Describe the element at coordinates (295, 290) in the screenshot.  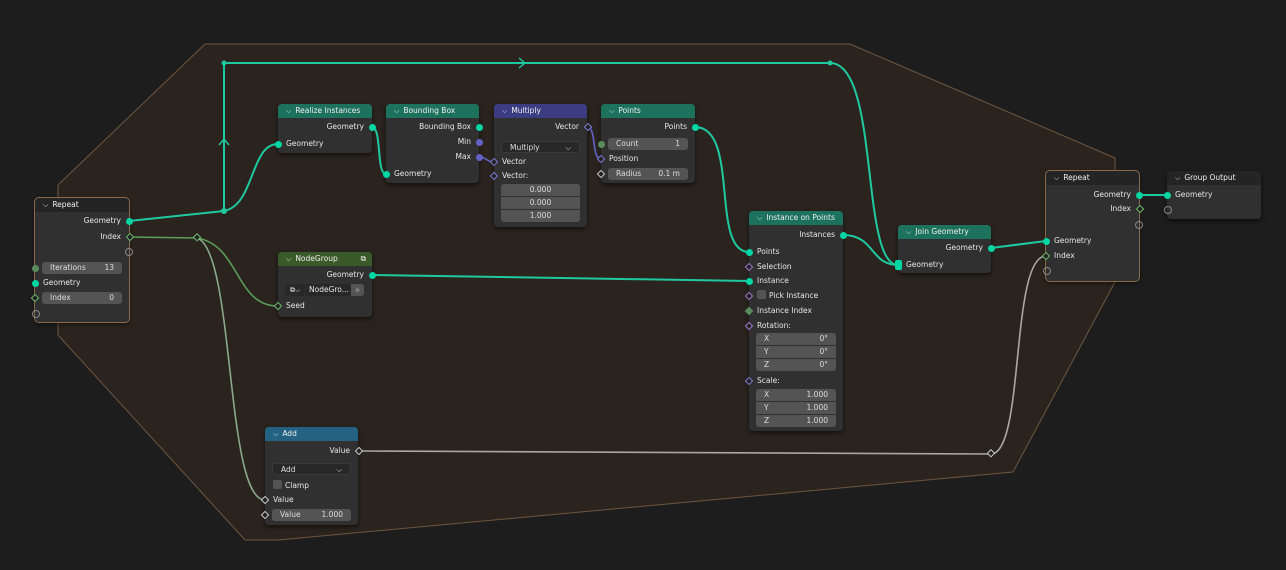
I see `group-browse-button: ⧉⌵` at that location.